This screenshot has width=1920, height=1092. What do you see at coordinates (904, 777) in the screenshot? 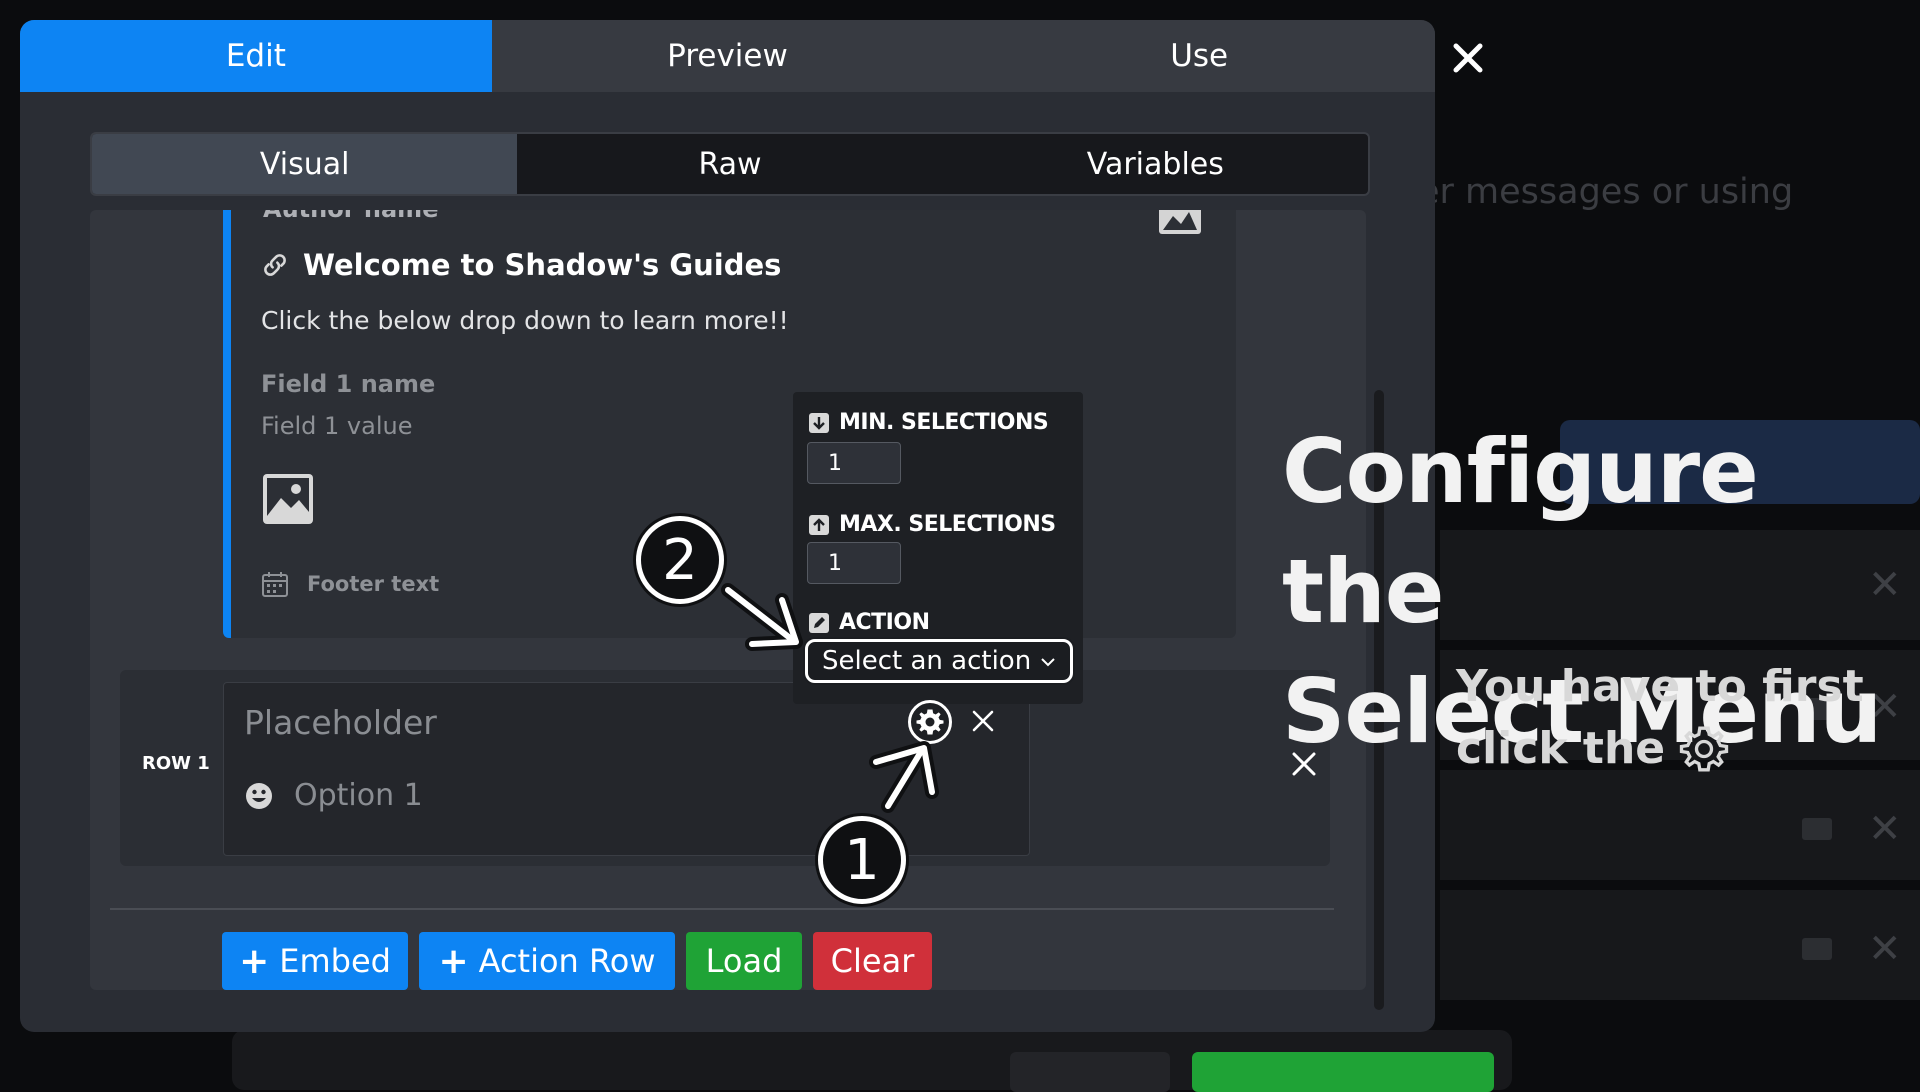
I see `arrow-to-gear` at bounding box center [904, 777].